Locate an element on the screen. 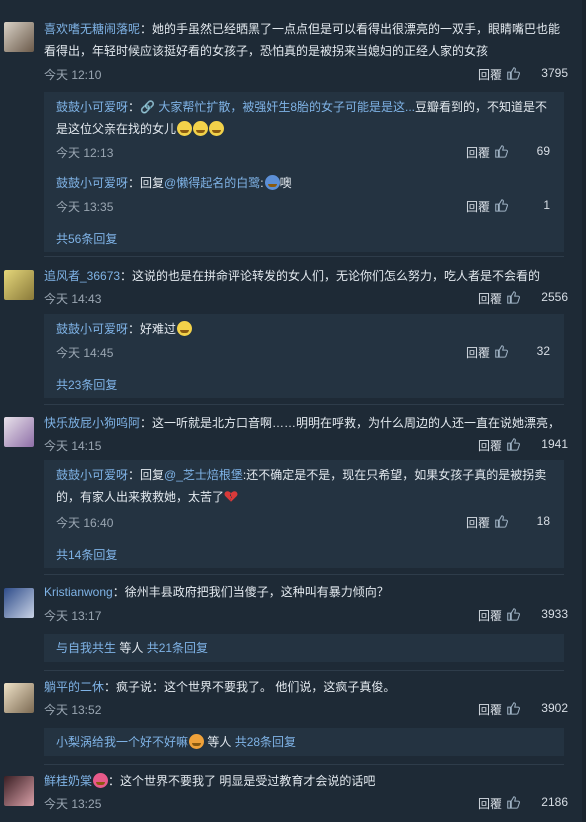 This screenshot has width=586, height=822. replies-summary: 与自我共生 等人 共21条回复 is located at coordinates (304, 648).